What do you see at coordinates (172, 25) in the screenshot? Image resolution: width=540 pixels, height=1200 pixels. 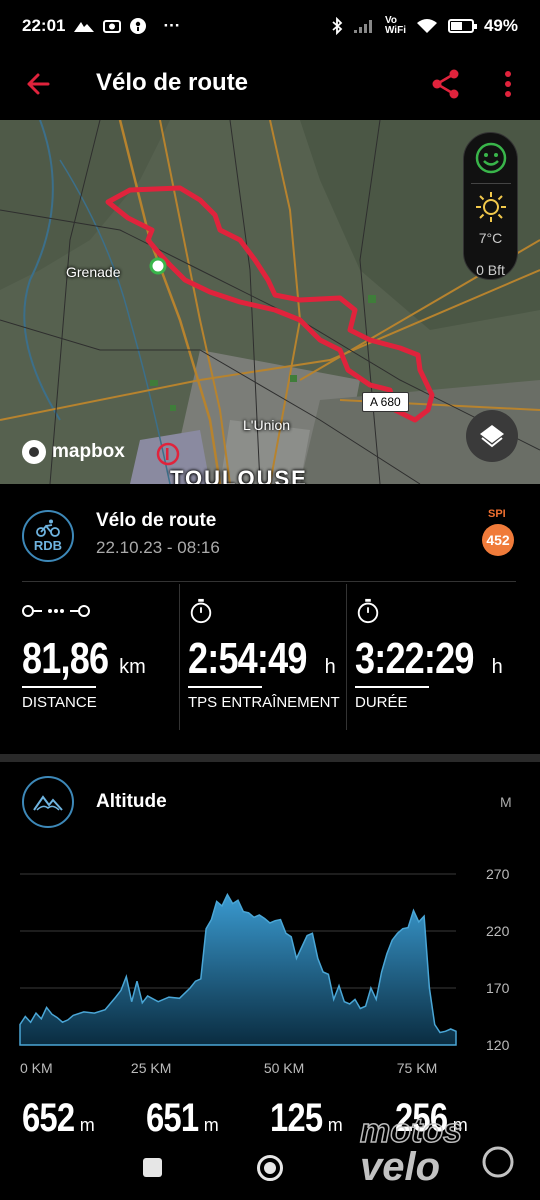 I see `more-notifications: ···` at bounding box center [172, 25].